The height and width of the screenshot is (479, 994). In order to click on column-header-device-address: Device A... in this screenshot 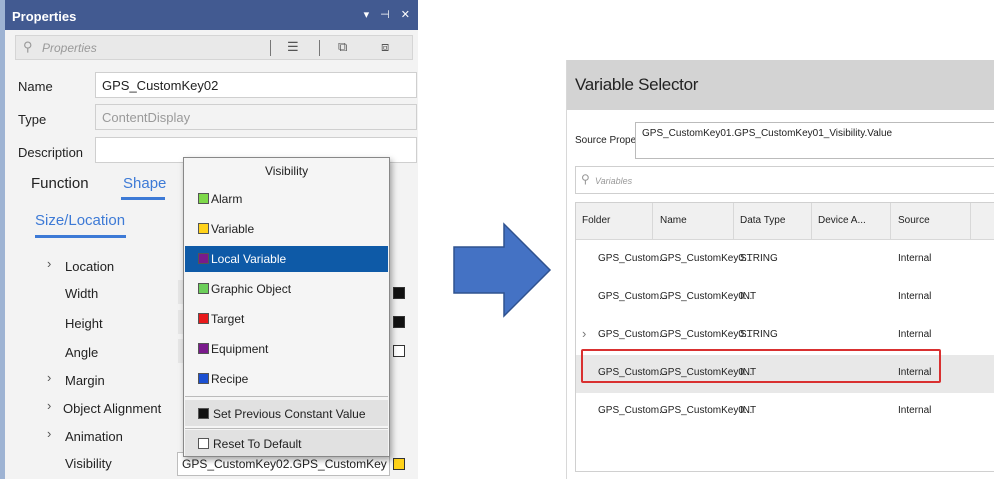, I will do `click(842, 220)`.